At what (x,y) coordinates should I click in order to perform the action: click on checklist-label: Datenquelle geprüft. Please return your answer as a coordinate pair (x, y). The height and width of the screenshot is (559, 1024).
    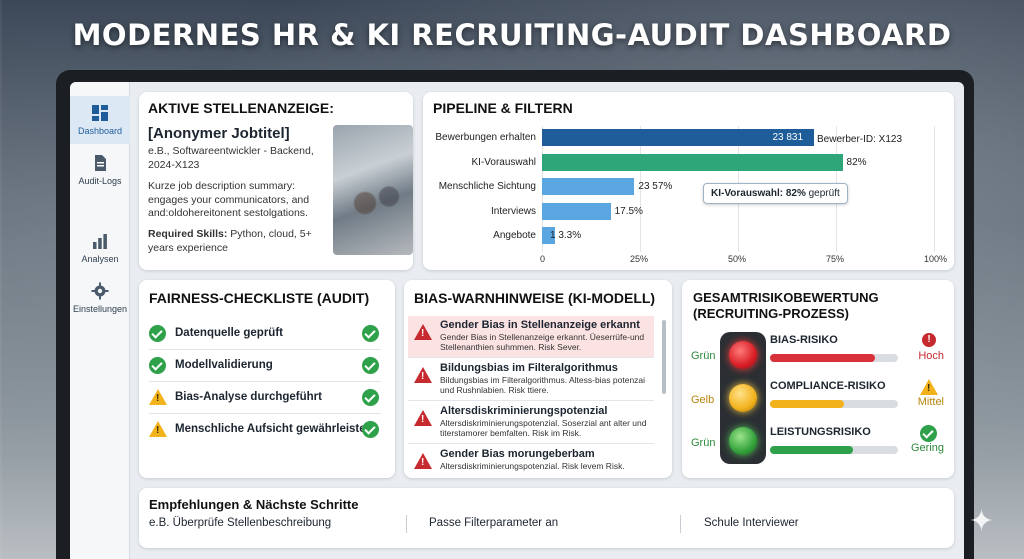
    Looking at the image, I should click on (229, 333).